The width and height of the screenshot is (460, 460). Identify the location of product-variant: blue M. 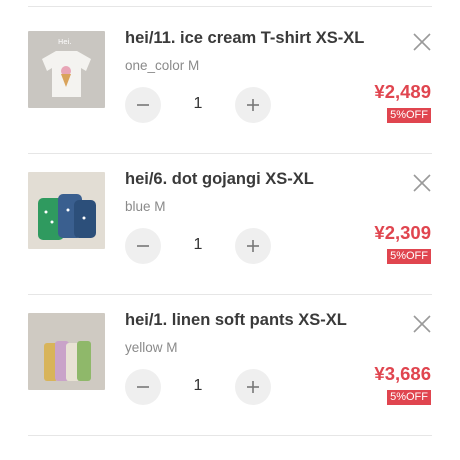
(145, 206).